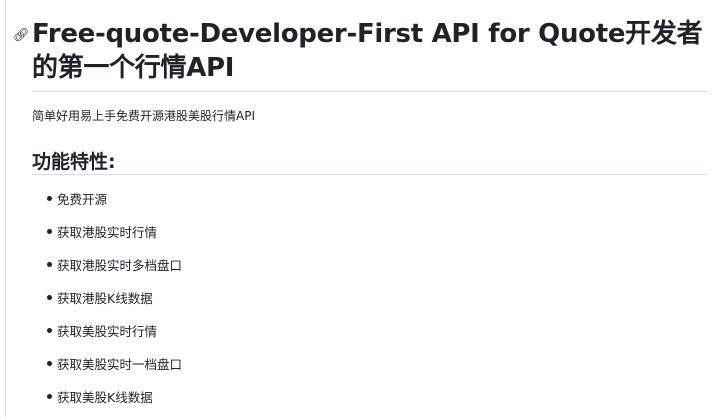  I want to click on list-item: 获取美股实时一档盘口, so click(107, 370).